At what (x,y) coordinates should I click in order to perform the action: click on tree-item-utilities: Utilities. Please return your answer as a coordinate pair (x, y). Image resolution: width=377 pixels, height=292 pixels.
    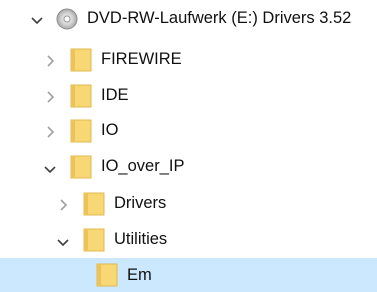
    Looking at the image, I should click on (188, 240).